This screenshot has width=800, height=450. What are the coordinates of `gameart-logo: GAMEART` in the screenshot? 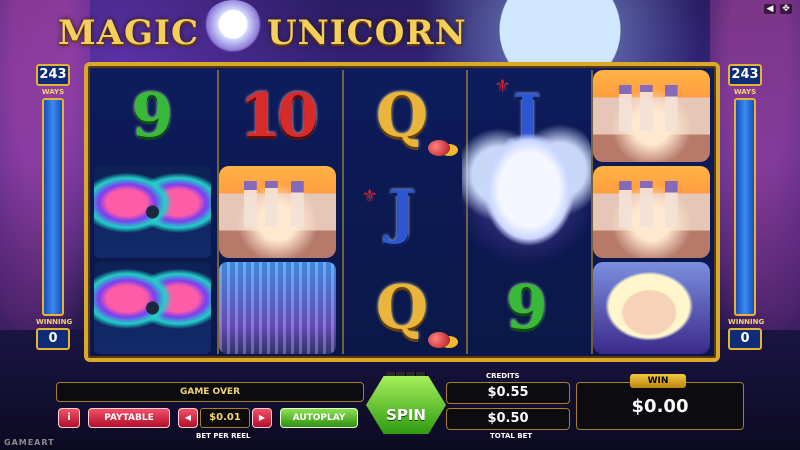 It's located at (29, 442).